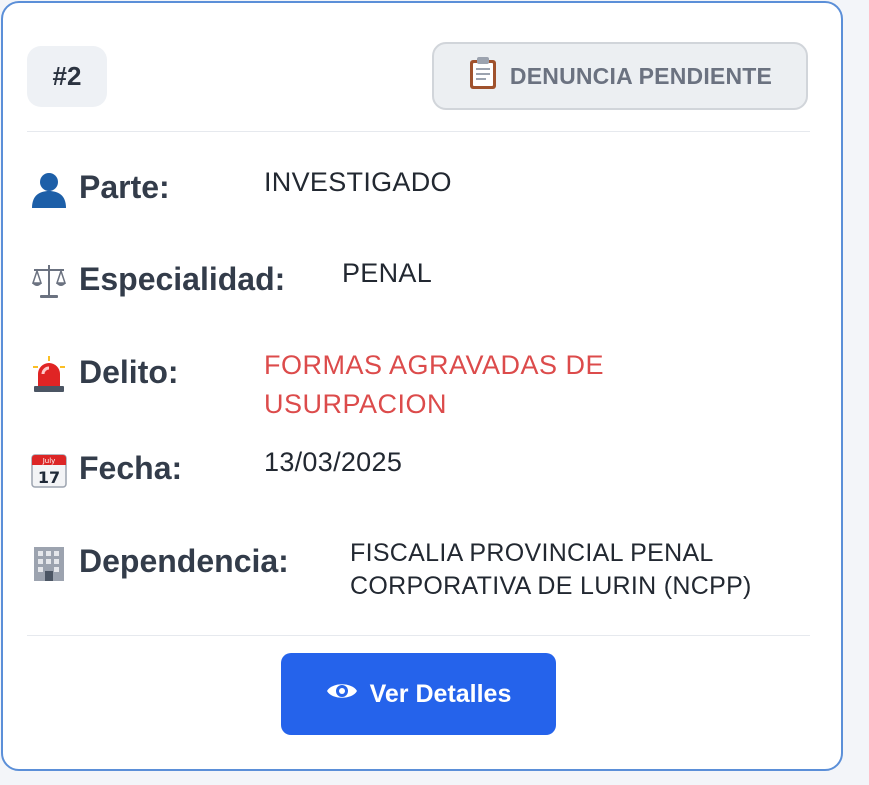  Describe the element at coordinates (440, 693) in the screenshot. I see `ver-detalles-label: Ver Detalles` at that location.